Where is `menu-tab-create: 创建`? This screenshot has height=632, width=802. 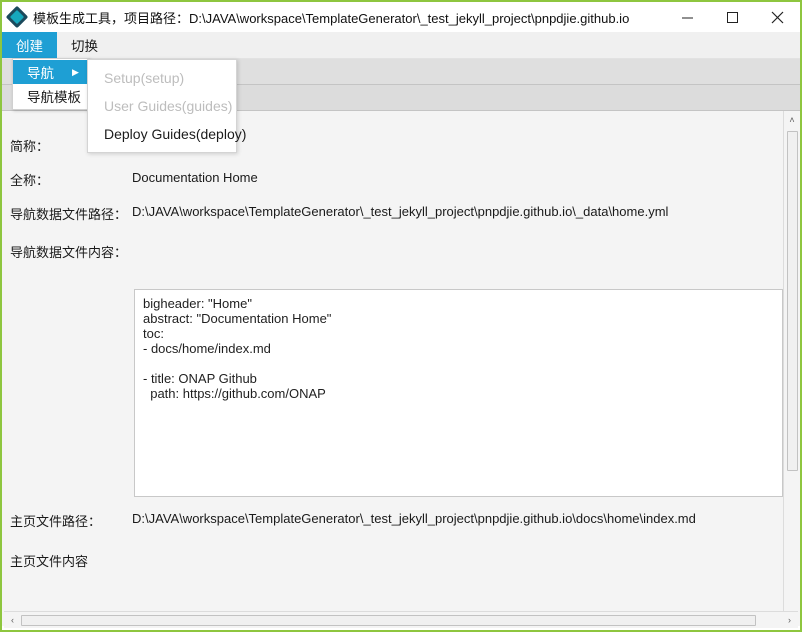 menu-tab-create: 创建 is located at coordinates (29, 45).